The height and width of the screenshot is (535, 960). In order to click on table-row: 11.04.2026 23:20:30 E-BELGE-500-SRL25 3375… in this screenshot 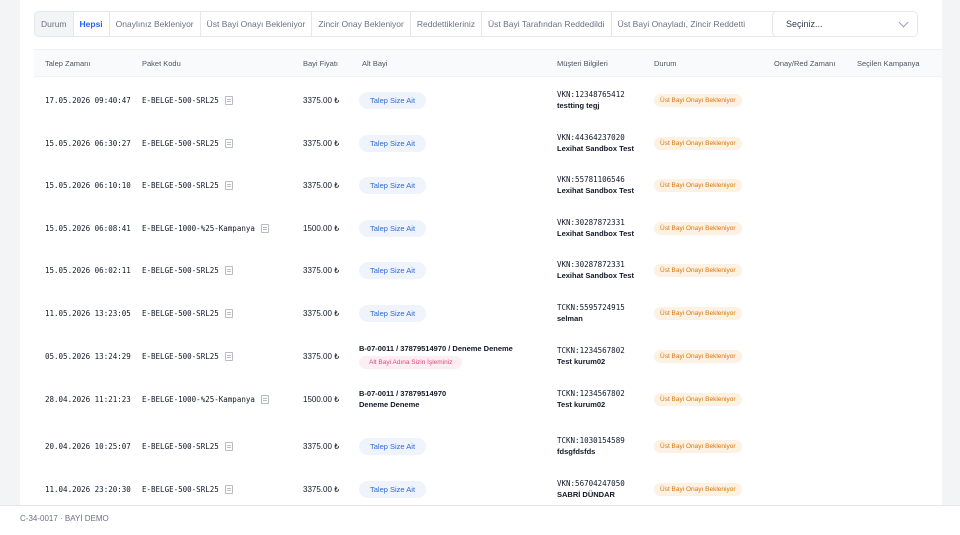, I will do `click(488, 486)`.